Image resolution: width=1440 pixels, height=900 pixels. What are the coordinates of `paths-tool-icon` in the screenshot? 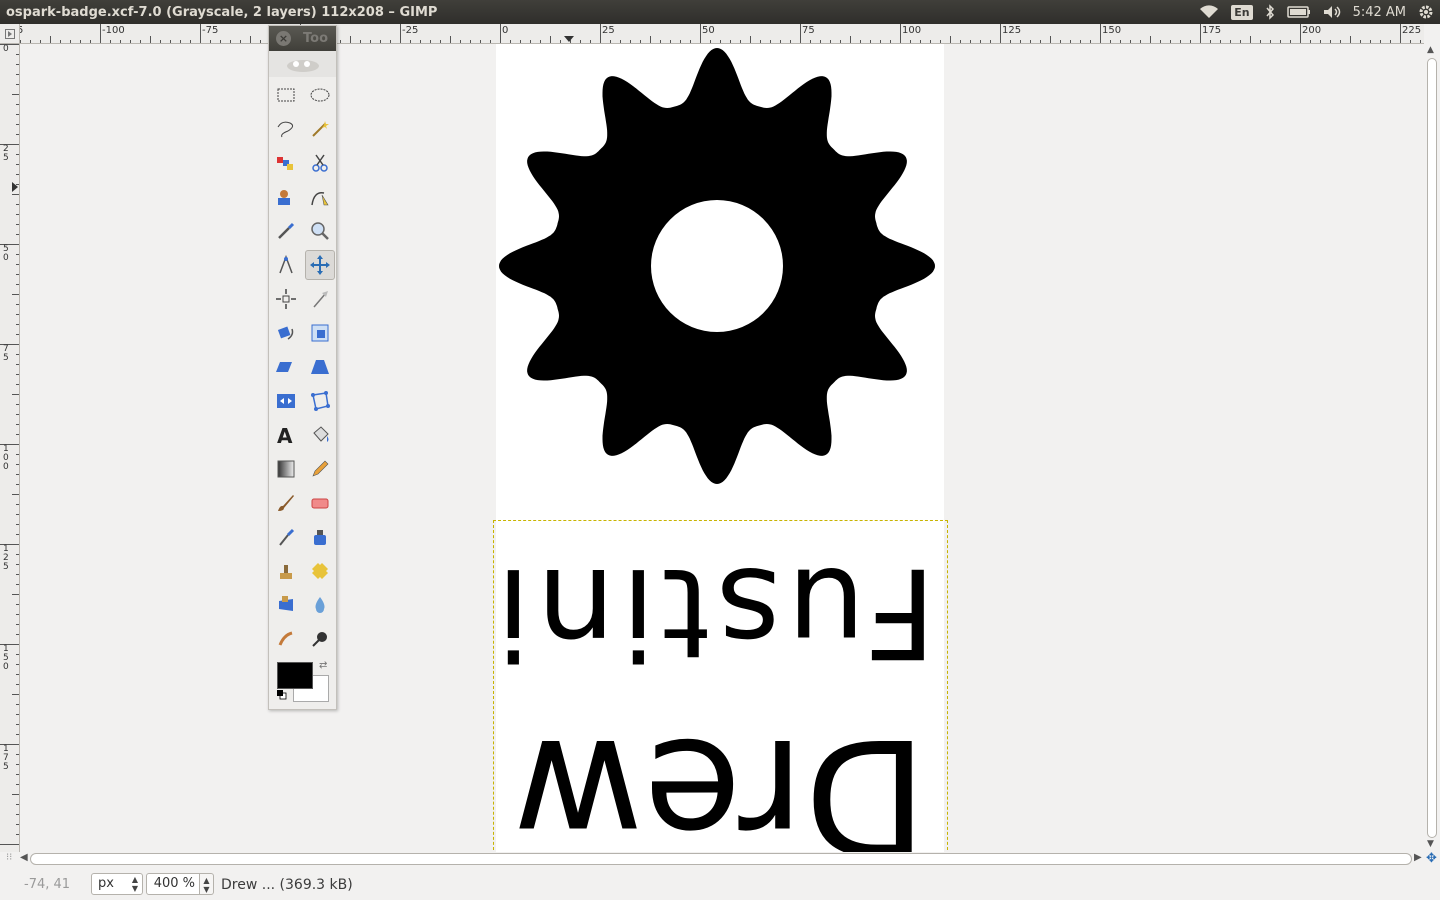 It's located at (320, 197).